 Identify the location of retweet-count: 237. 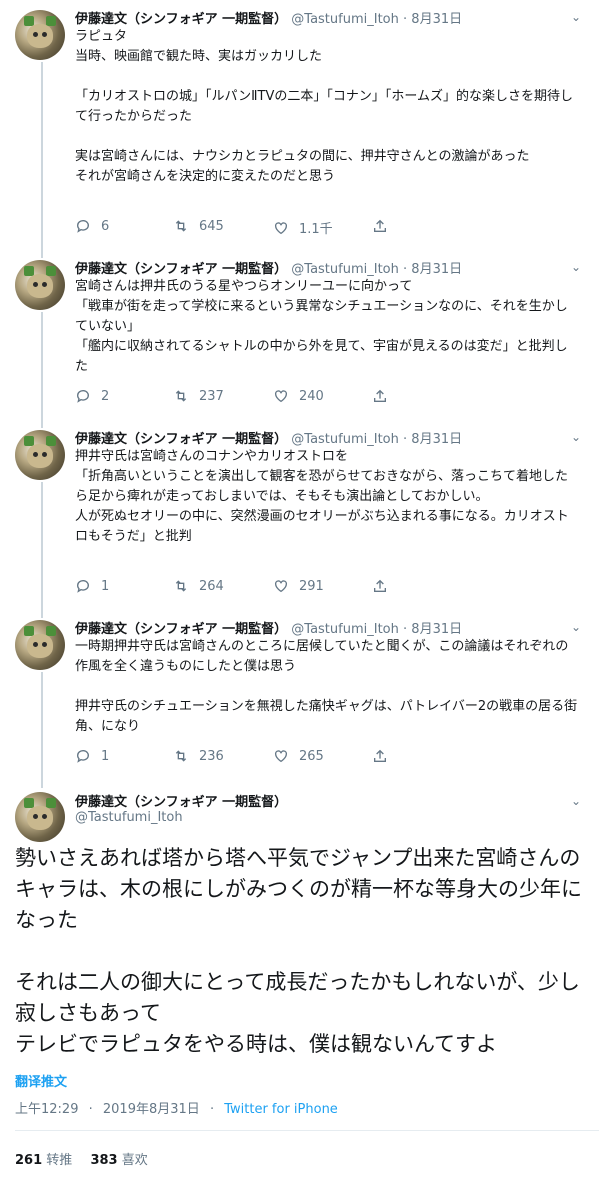
(211, 396).